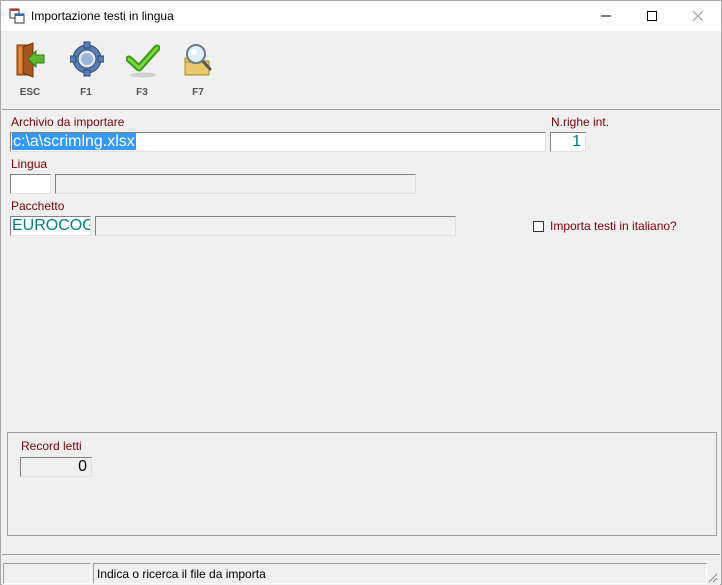 The height and width of the screenshot is (585, 722). I want to click on language-description-field, so click(235, 184).